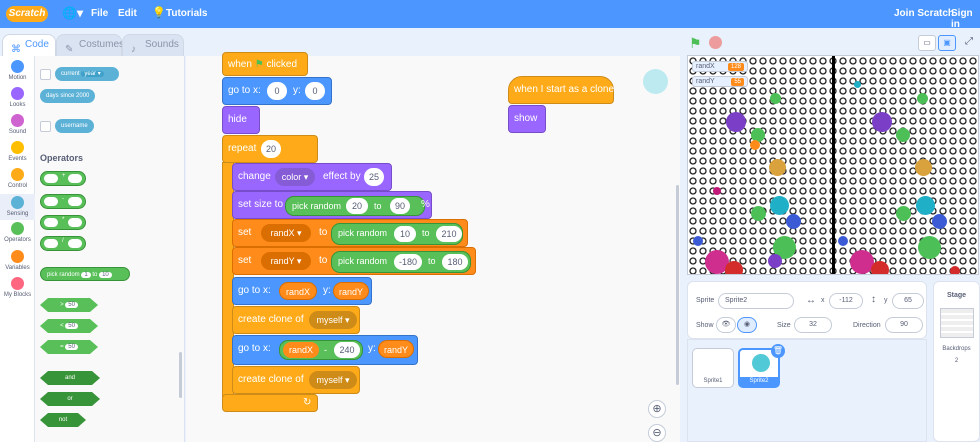  What do you see at coordinates (527, 119) in the screenshot?
I see `show-block: show` at bounding box center [527, 119].